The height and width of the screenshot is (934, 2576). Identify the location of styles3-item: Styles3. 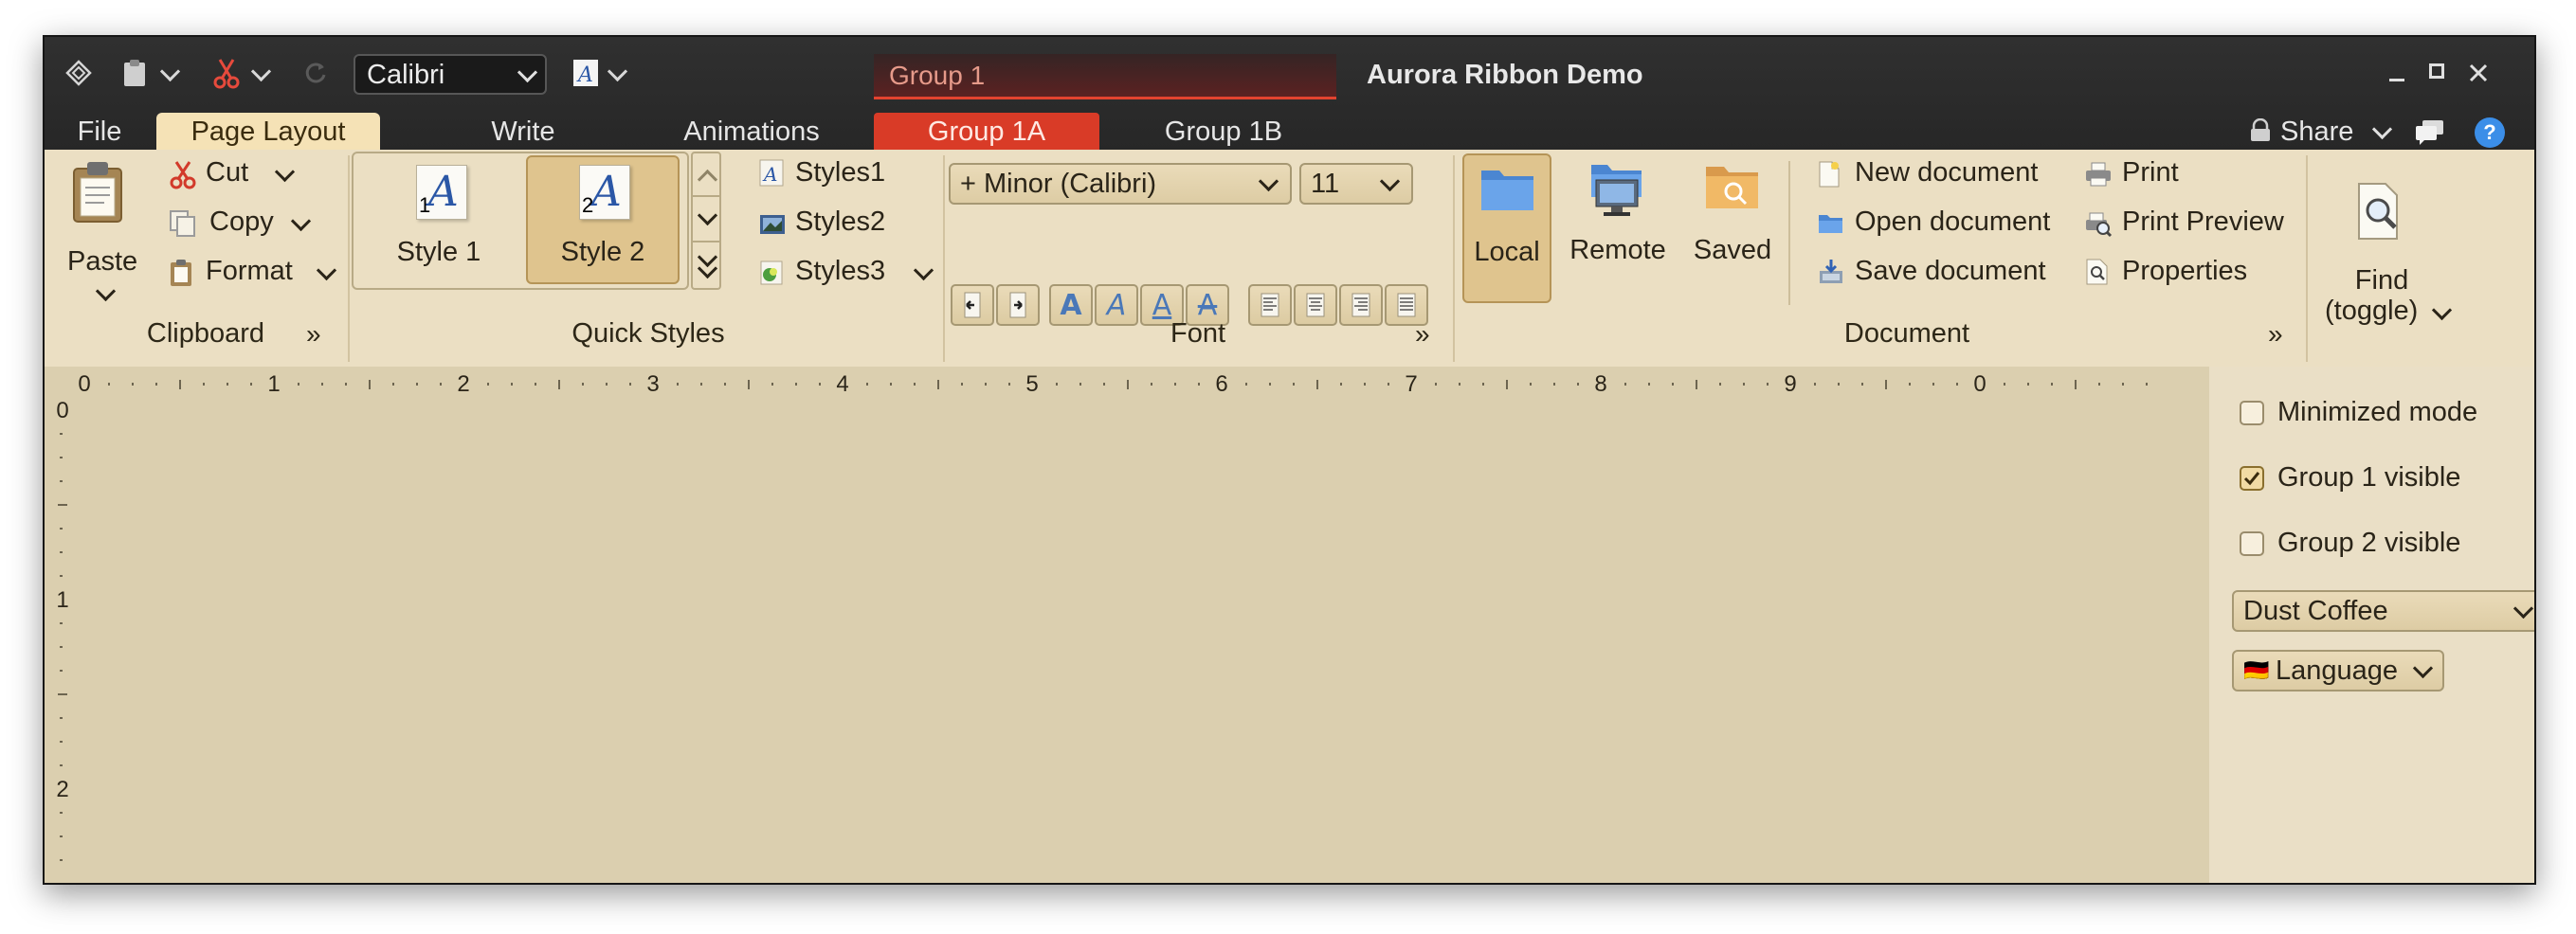
(849, 275).